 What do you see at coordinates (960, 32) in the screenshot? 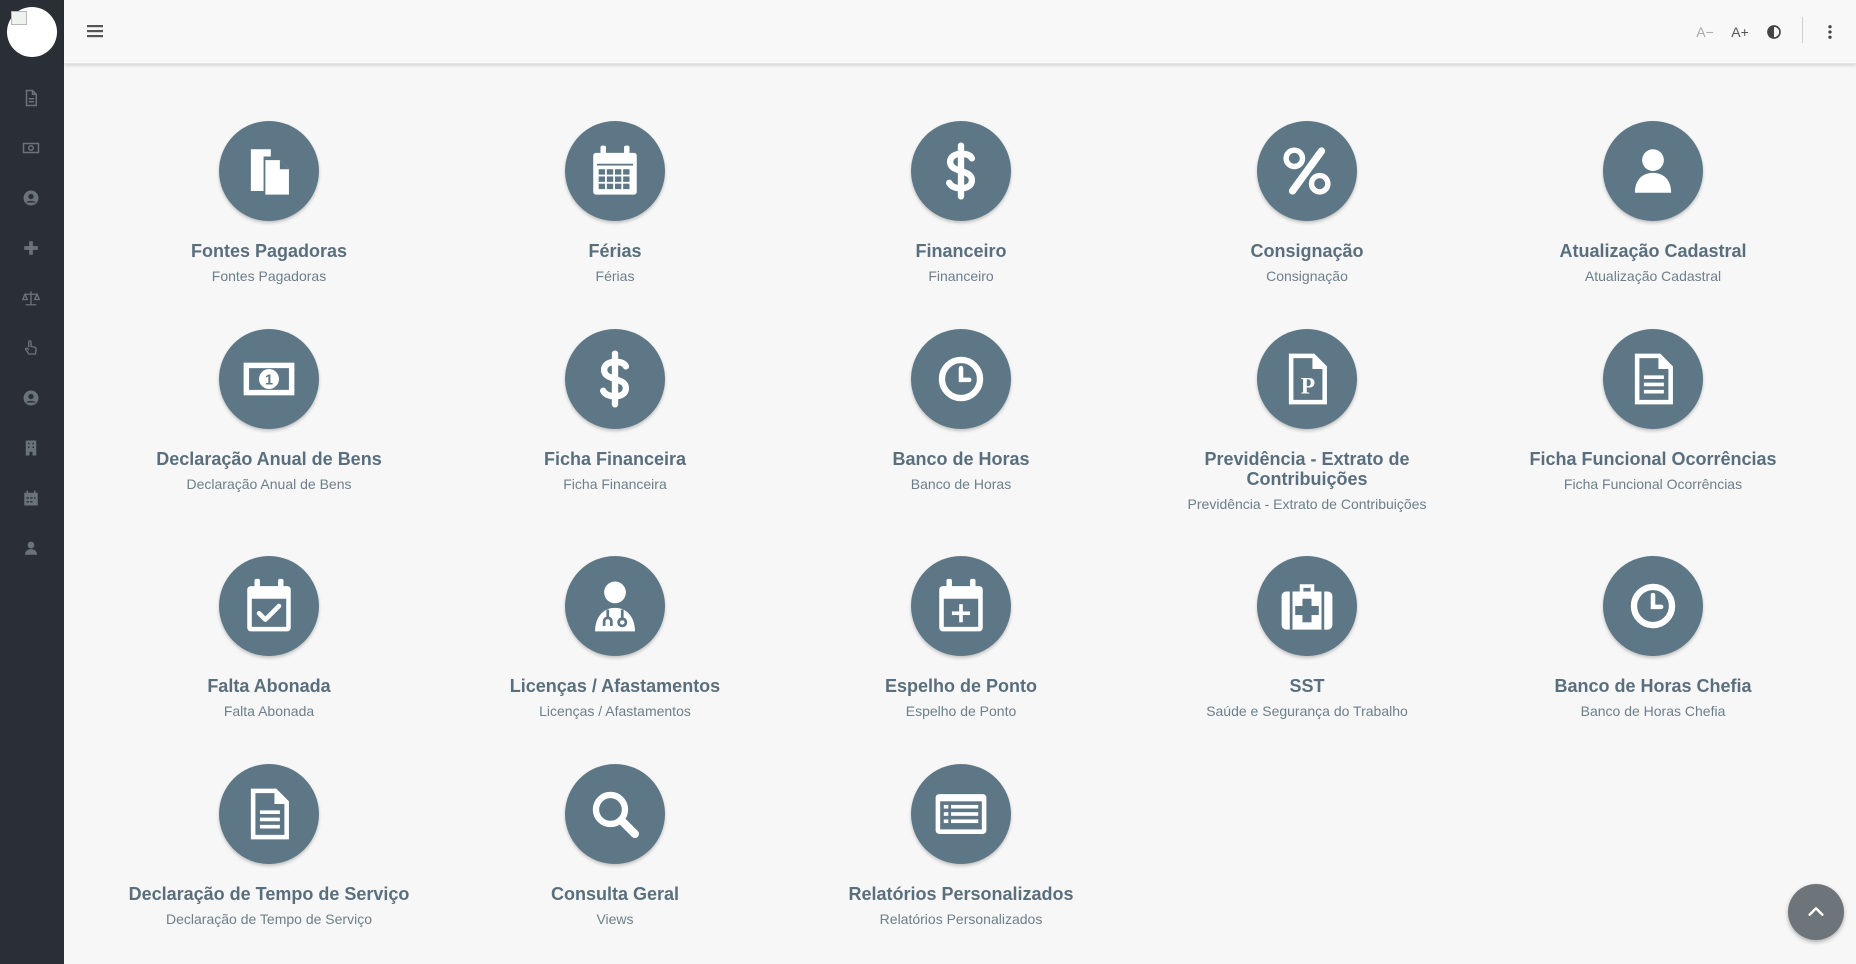
I see `top-bar: A− A+` at bounding box center [960, 32].